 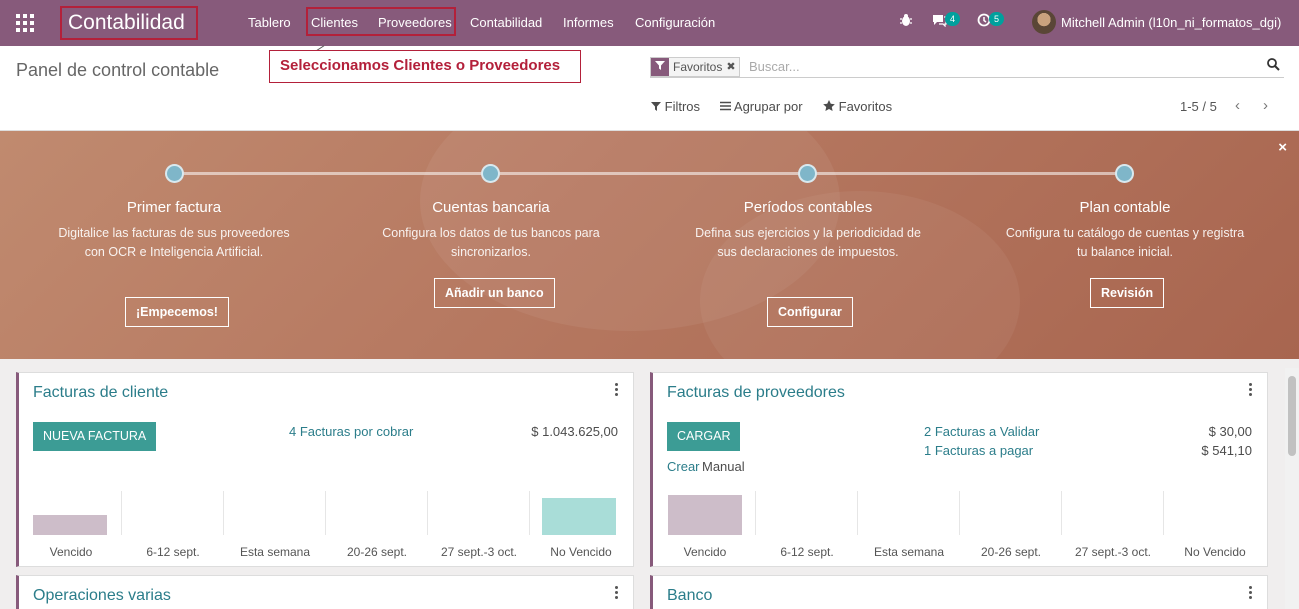 What do you see at coordinates (997, 19) in the screenshot?
I see `activities-count-badge: 5` at bounding box center [997, 19].